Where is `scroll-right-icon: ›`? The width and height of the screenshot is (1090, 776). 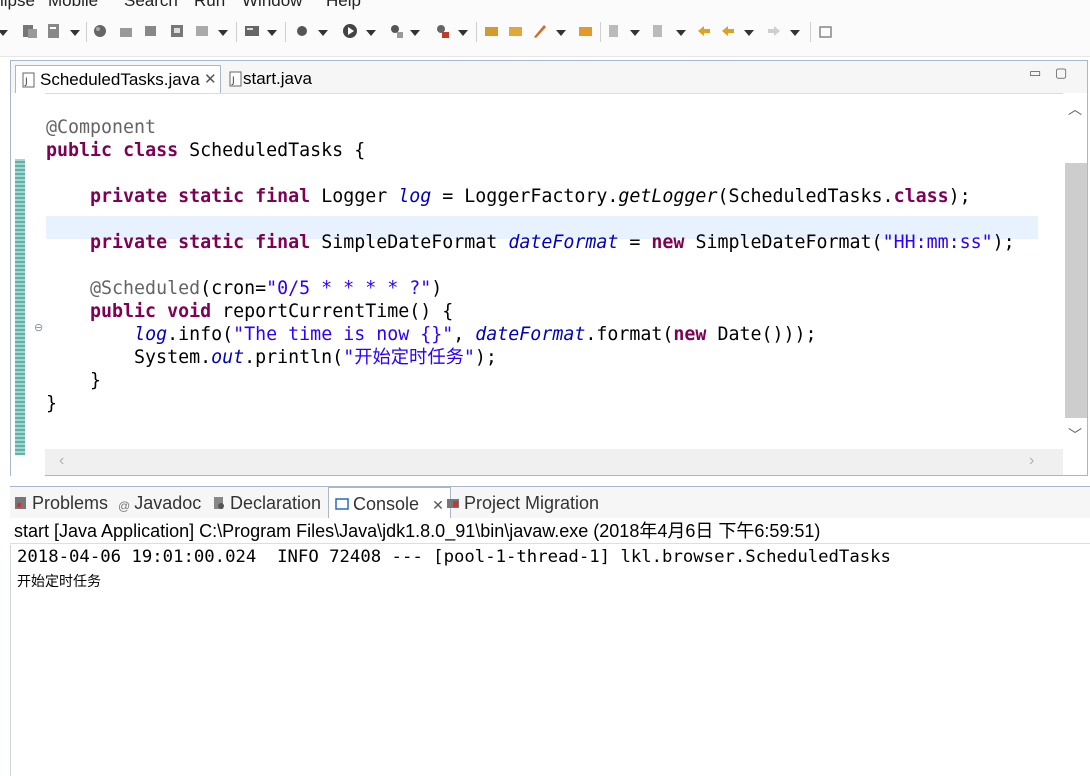
scroll-right-icon: › is located at coordinates (1031, 461).